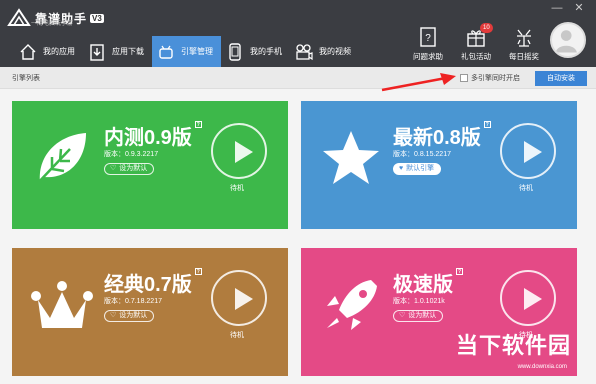 Image resolution: width=596 pixels, height=384 pixels. I want to click on home-icon, so click(28, 51).